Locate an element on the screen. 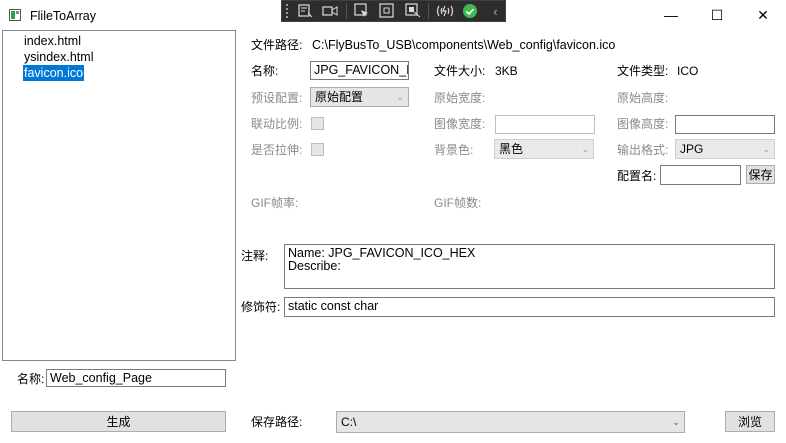  file-path-label: 文件路径: is located at coordinates (277, 45).